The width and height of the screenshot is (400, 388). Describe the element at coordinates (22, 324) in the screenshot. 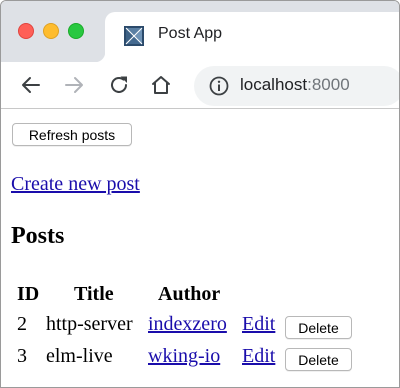

I see `post-id: 2` at that location.